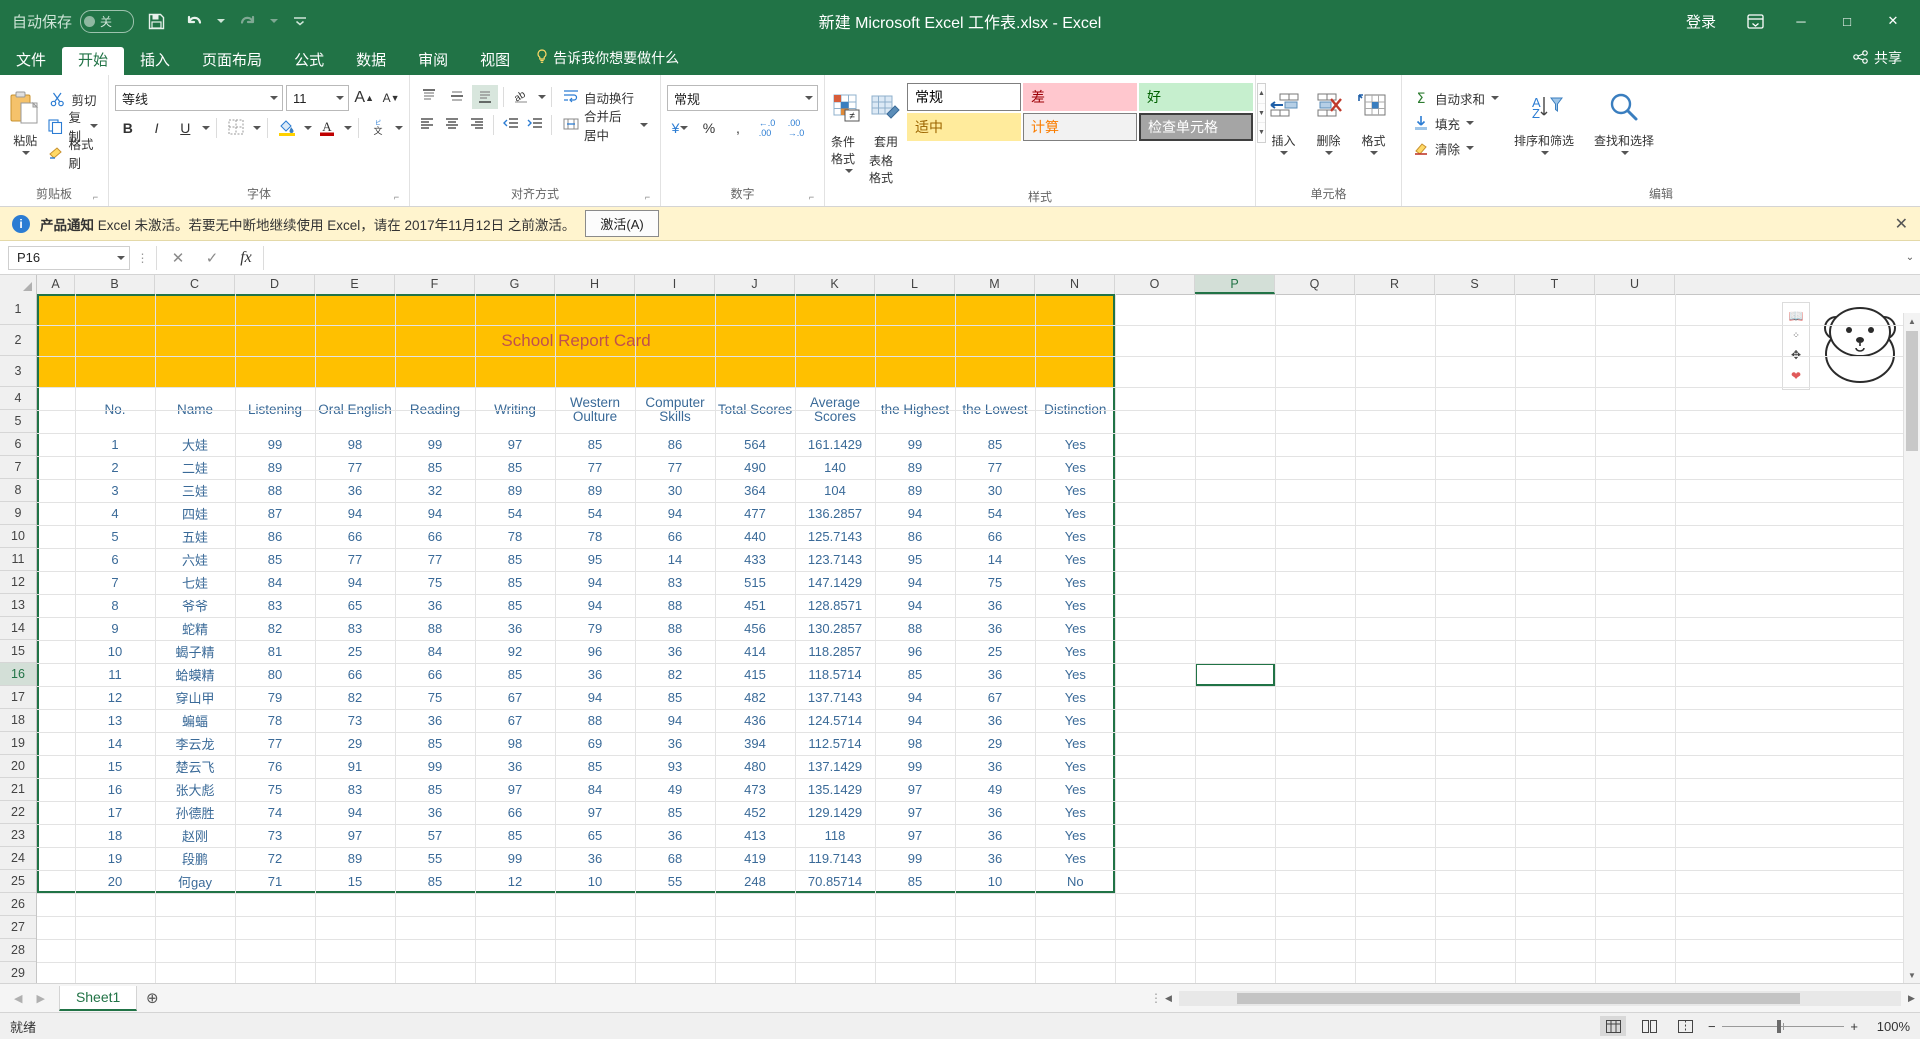 The height and width of the screenshot is (1039, 1920). Describe the element at coordinates (1847, 21) in the screenshot. I see `maximize-button: □` at that location.